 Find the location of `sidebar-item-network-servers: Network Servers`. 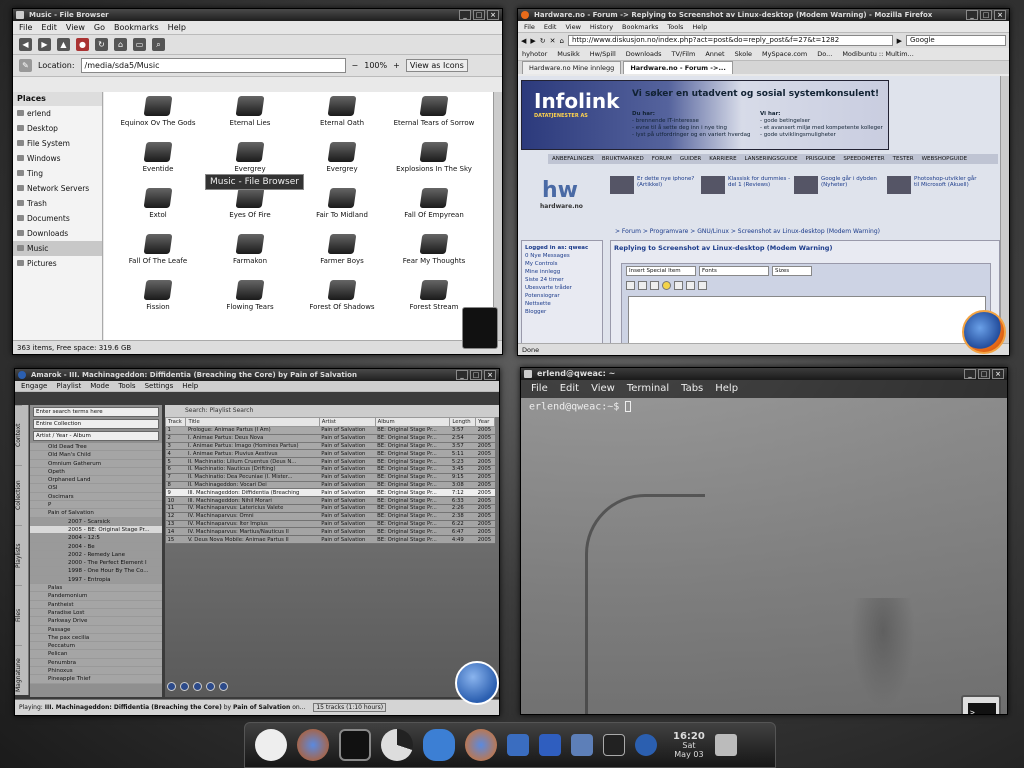

sidebar-item-network-servers: Network Servers is located at coordinates (57, 188).